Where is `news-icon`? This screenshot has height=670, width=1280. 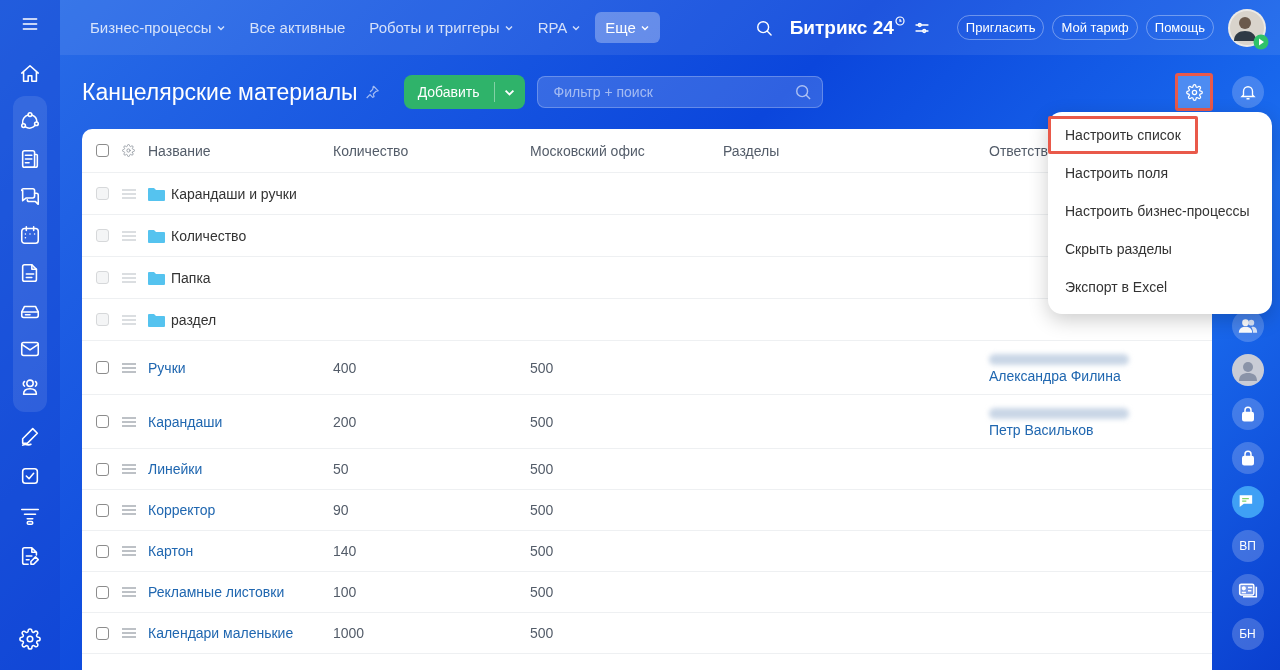 news-icon is located at coordinates (30, 159).